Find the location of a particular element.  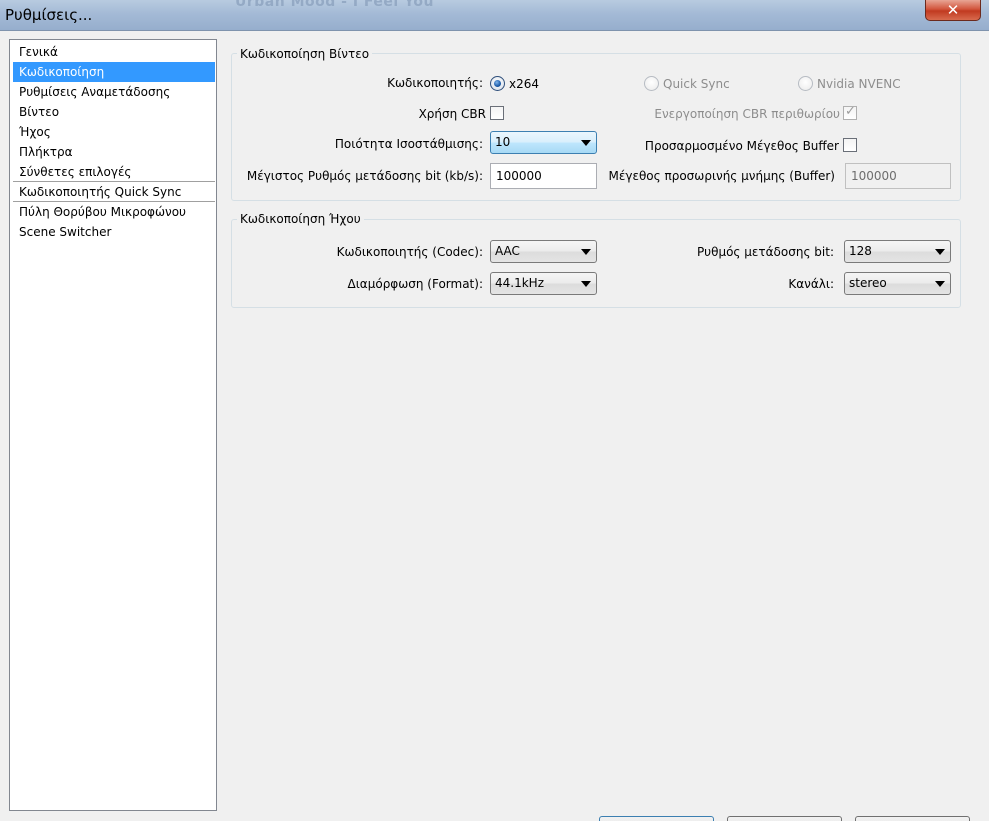

audio-format-label: Διαμόρφωση (Format): is located at coordinates (415, 284).